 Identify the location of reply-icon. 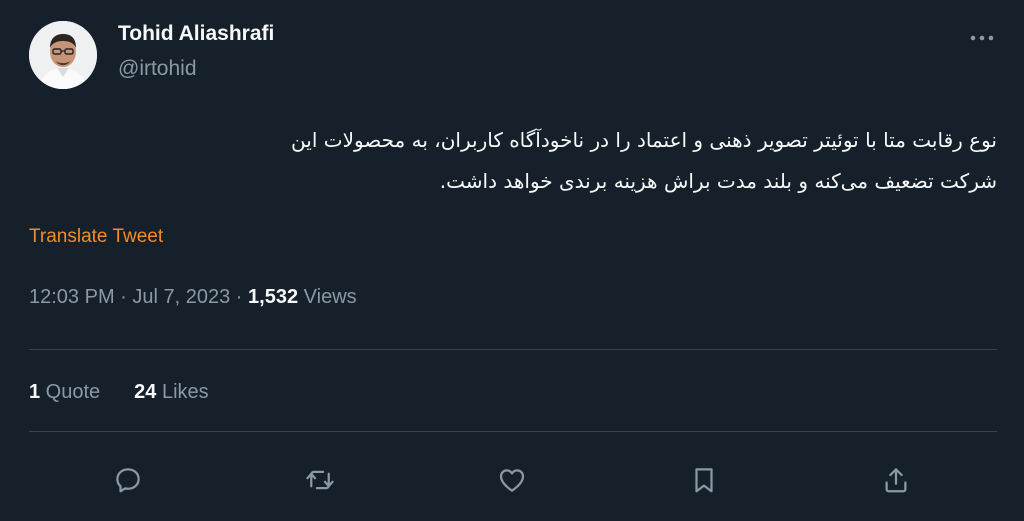
(128, 480).